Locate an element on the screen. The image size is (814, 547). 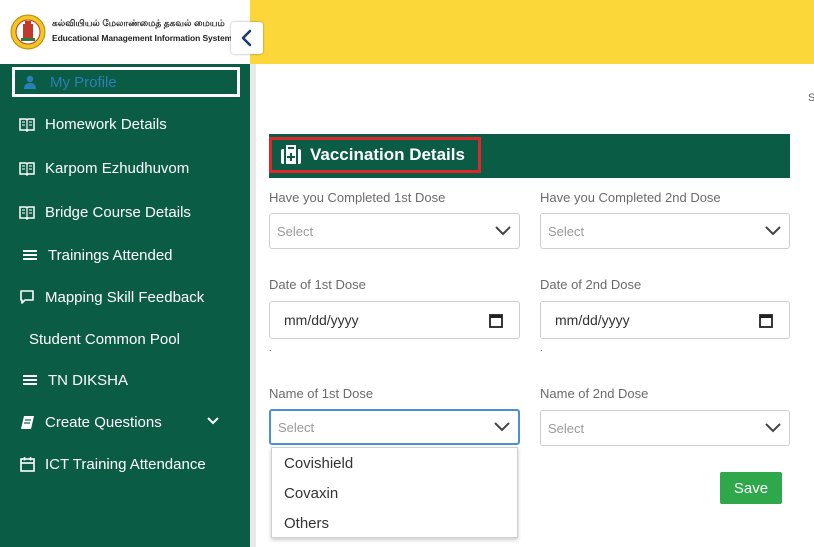
sidebar-item-mapping-skill-feedback: Mapping Skill Feedback is located at coordinates (125, 297).